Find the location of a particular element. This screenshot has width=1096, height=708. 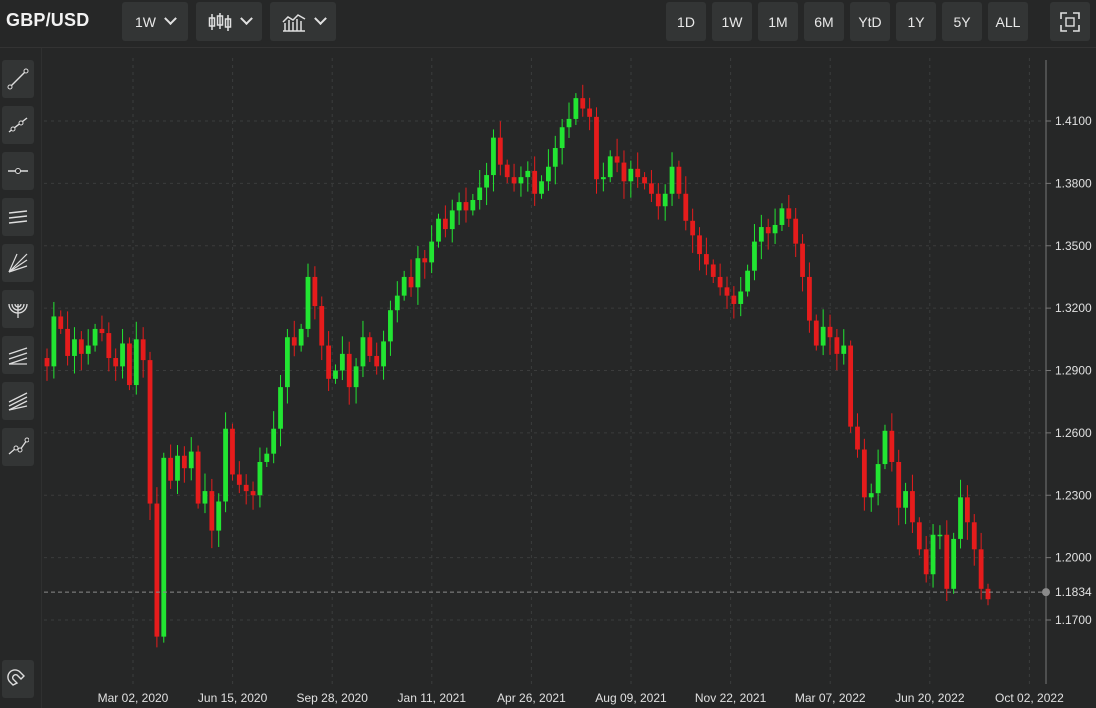

ray-tool is located at coordinates (18, 125).